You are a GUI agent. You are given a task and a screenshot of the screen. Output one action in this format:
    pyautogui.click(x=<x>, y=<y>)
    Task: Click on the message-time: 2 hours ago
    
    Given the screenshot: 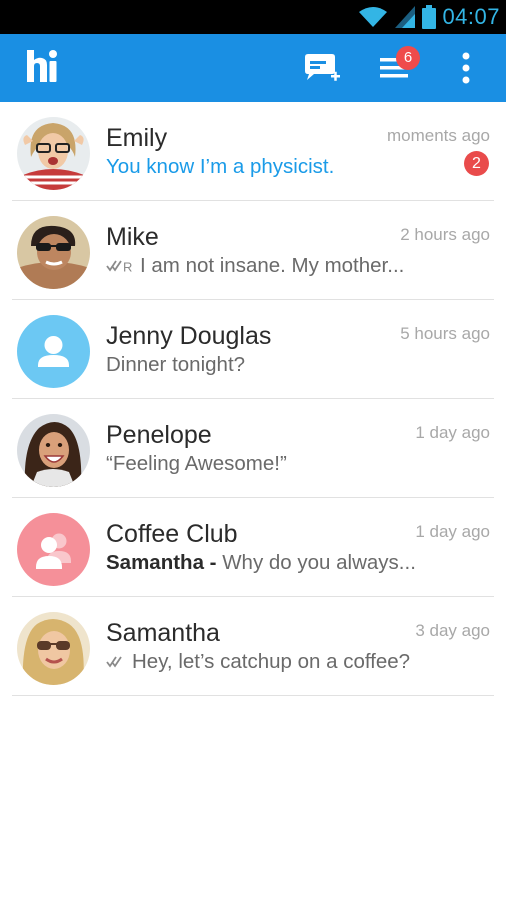 What is the action you would take?
    pyautogui.click(x=445, y=234)
    